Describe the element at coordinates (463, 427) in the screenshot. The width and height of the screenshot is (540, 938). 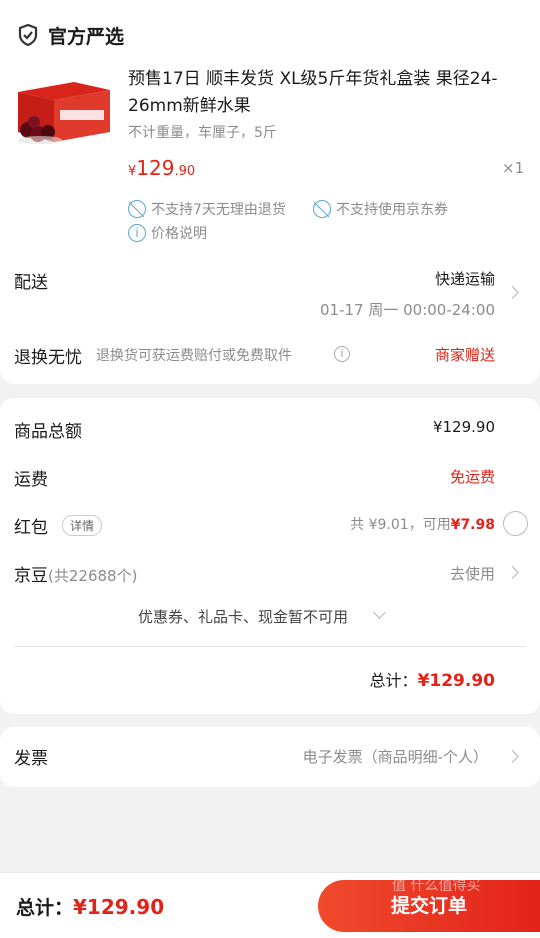
I see `goods-total-value: ¥129.90` at that location.